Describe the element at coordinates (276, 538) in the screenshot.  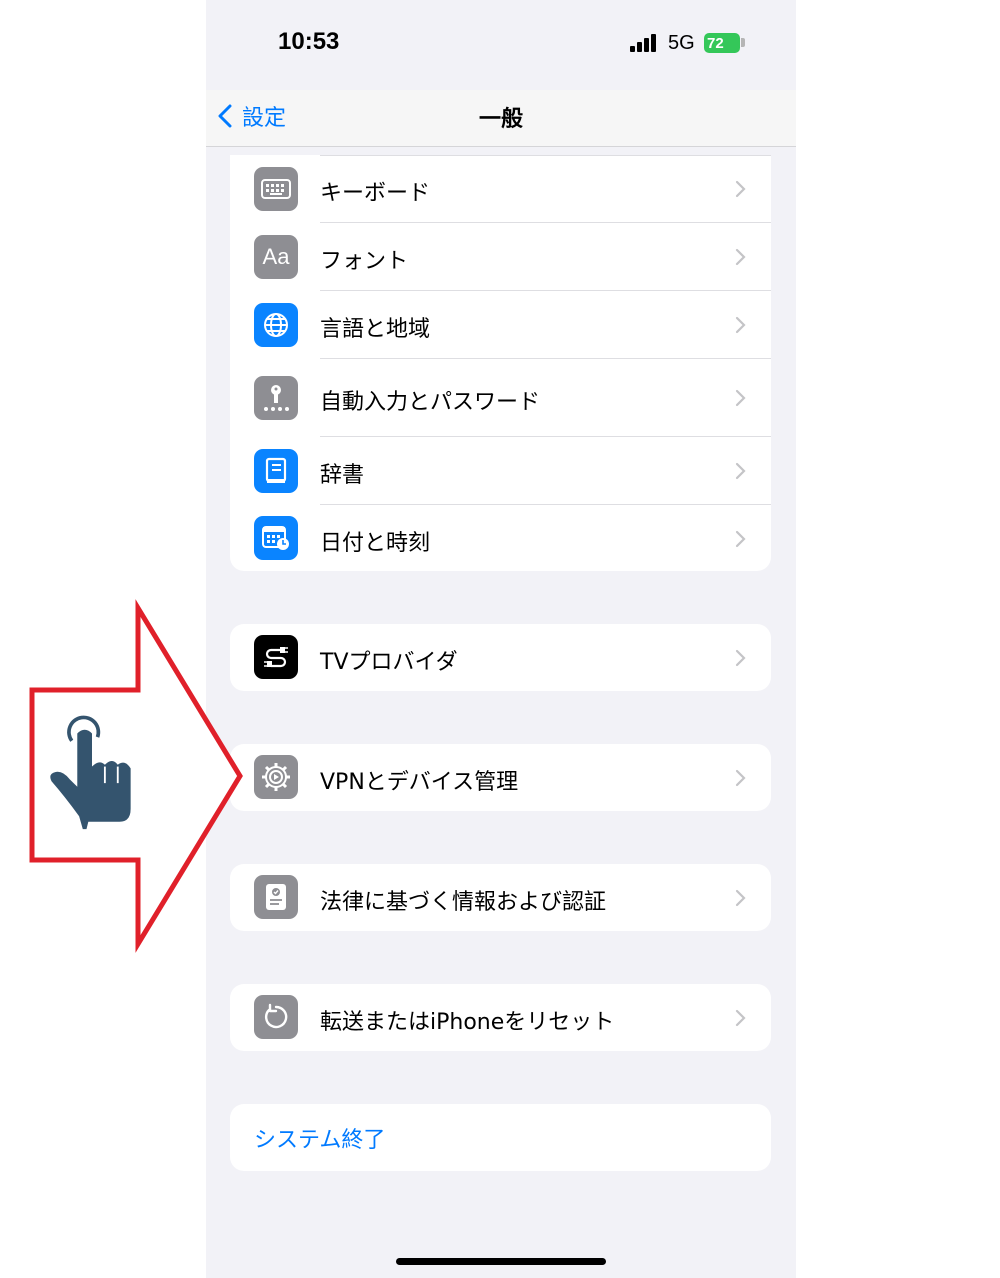
I see `calendar-clock-icon` at that location.